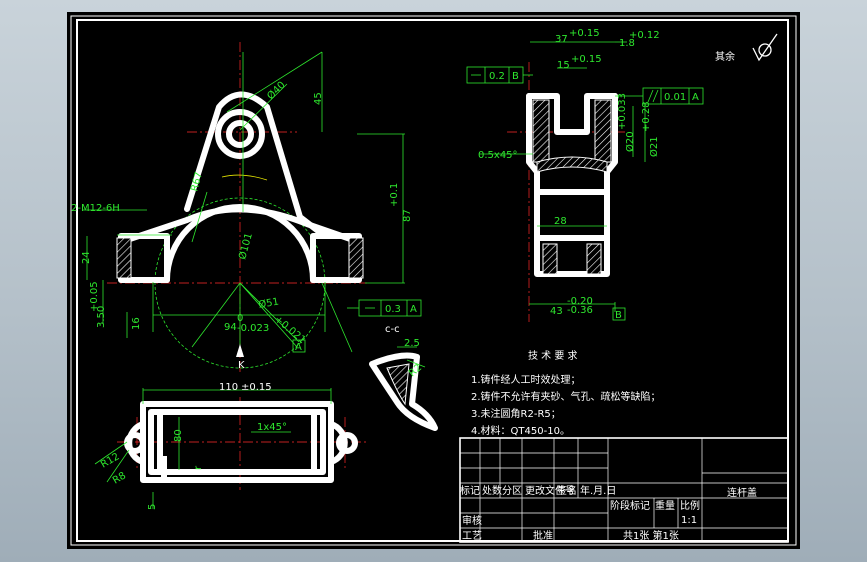  What do you see at coordinates (276, 90) in the screenshot?
I see `dim-d40: Ø40` at bounding box center [276, 90].